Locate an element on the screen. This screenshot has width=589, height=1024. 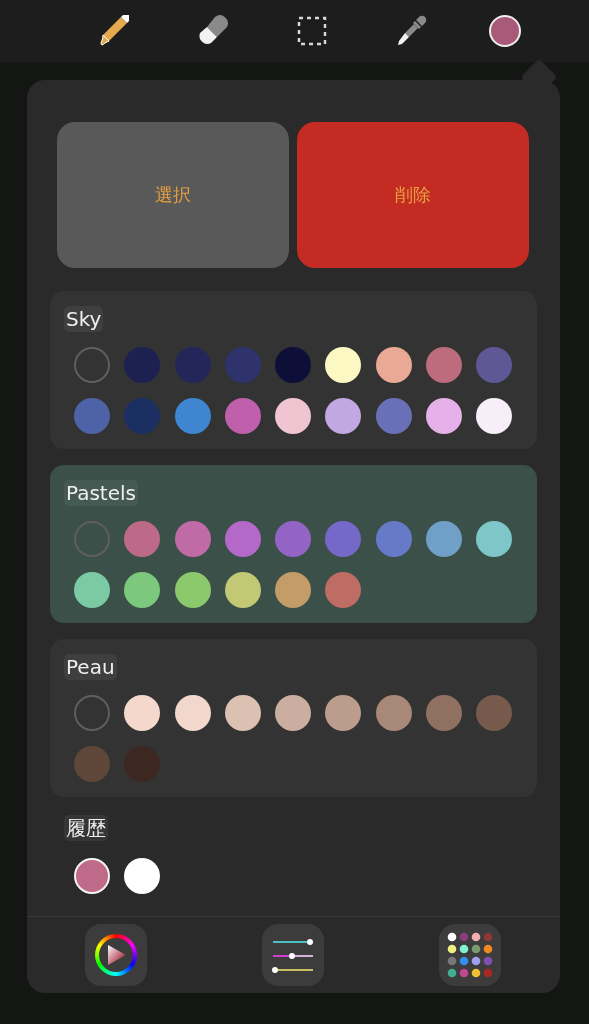
history-title: 履歴 is located at coordinates (86, 828).